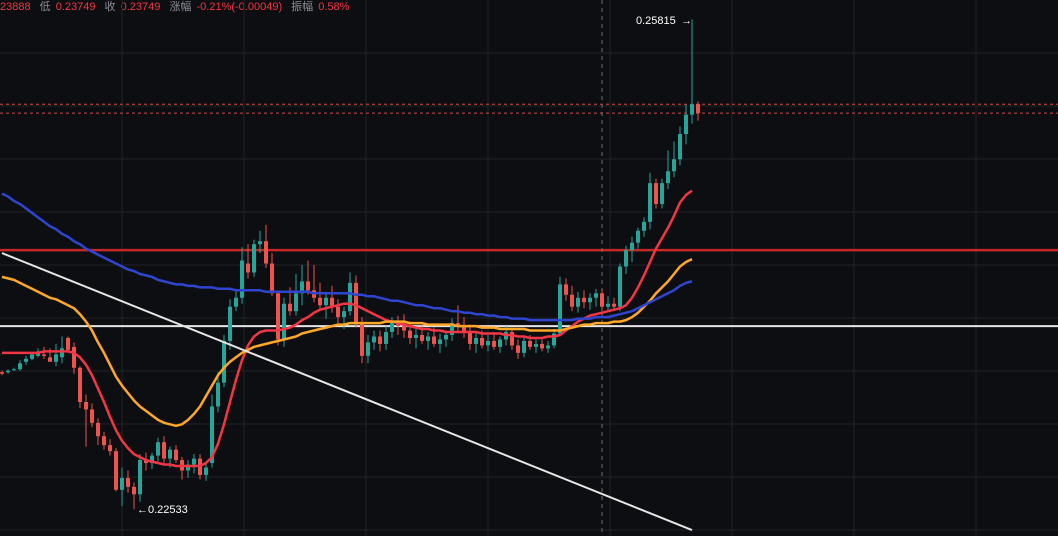 The height and width of the screenshot is (536, 1058). Describe the element at coordinates (529, 288) in the screenshot. I see `horizontal-lines` at that location.